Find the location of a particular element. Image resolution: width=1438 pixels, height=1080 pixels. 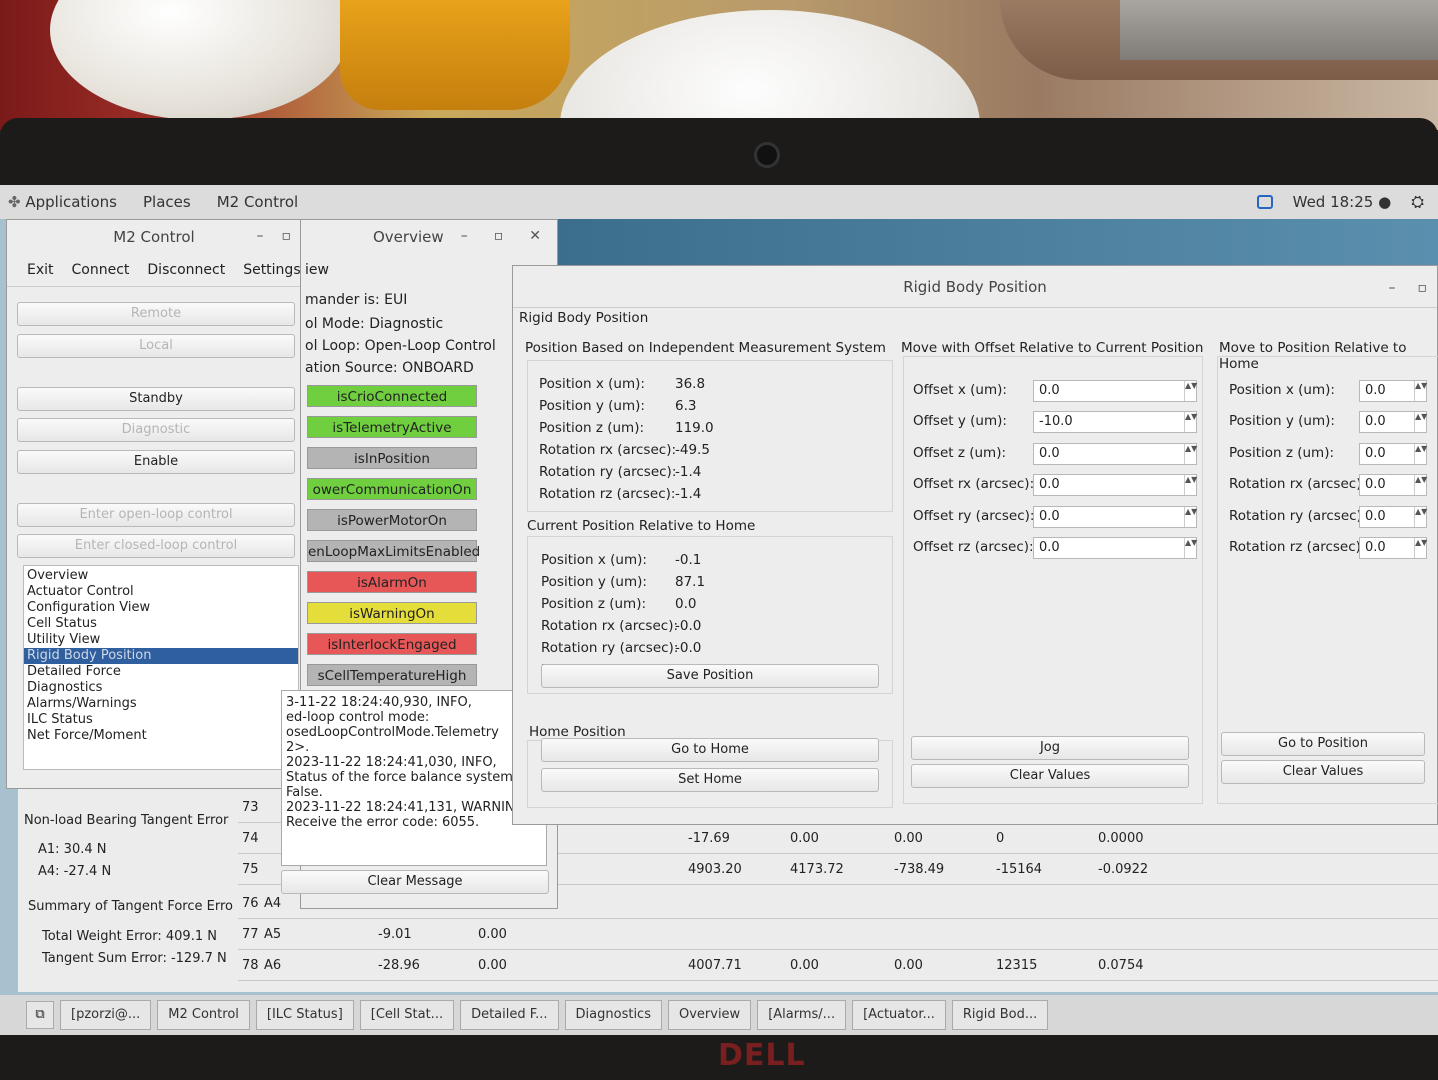

taskbar-item: [ILC Status] is located at coordinates (304, 1015).